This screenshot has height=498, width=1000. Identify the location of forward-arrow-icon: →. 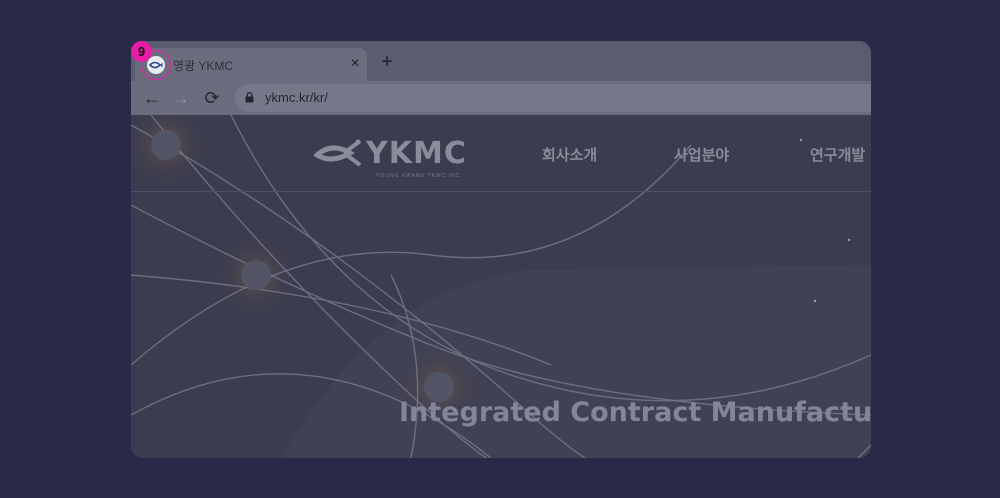
(181, 98).